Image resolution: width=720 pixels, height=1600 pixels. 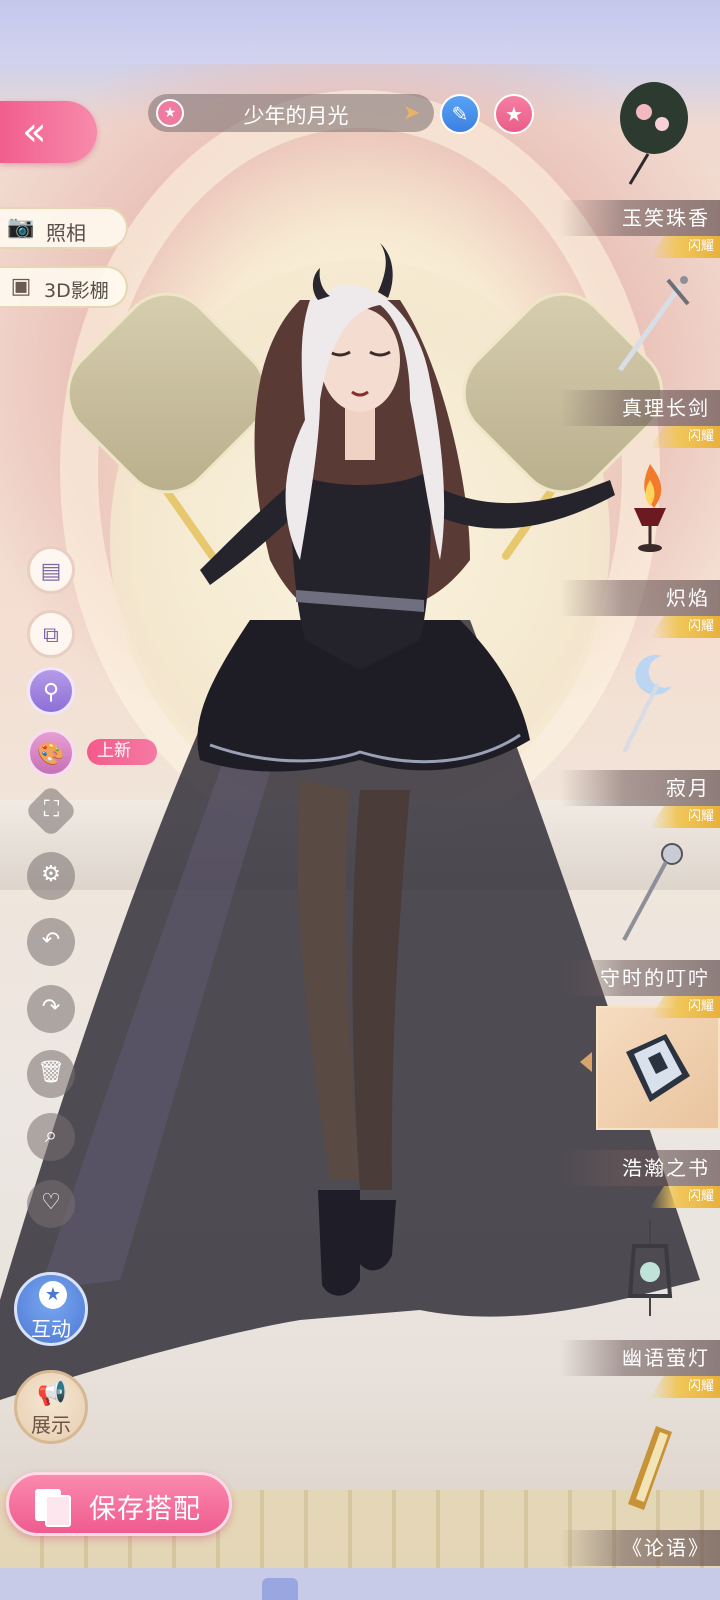 What do you see at coordinates (640, 598) in the screenshot?
I see `item-name: 炽焰` at bounding box center [640, 598].